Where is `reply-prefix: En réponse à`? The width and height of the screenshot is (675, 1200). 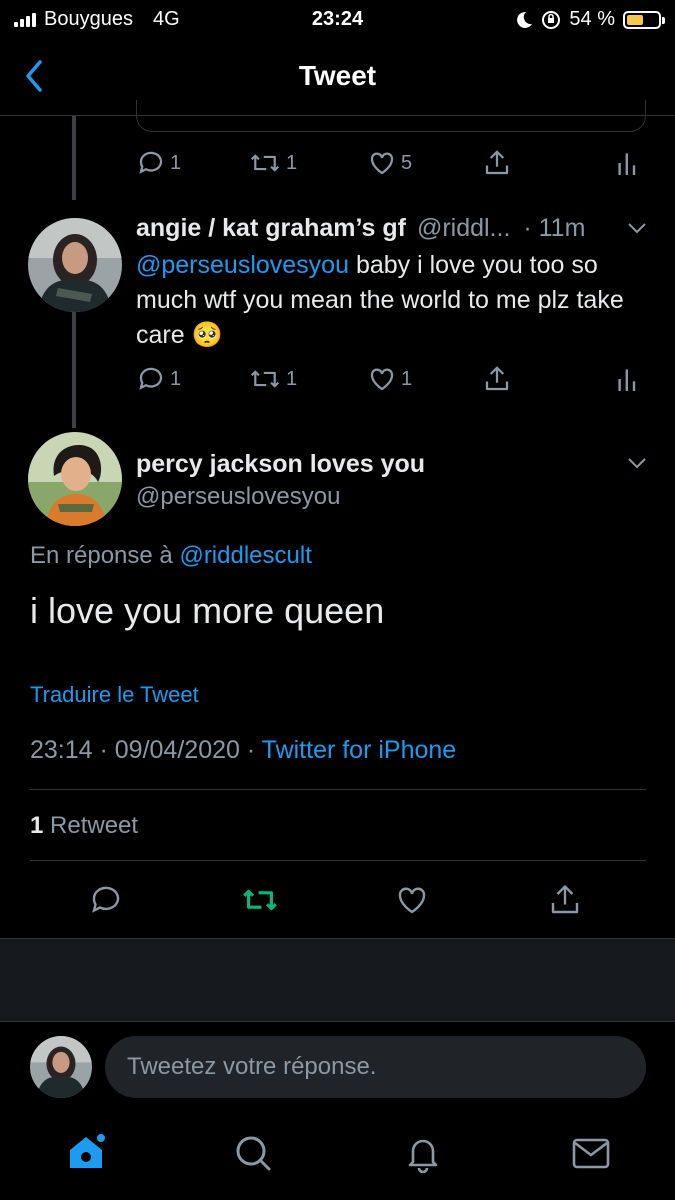 reply-prefix: En réponse à is located at coordinates (101, 555).